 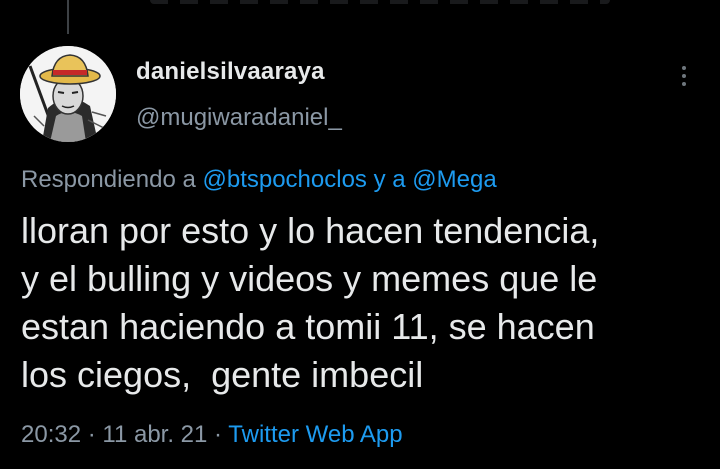 I want to click on handle: @mugiwaradaniel_, so click(x=239, y=118).